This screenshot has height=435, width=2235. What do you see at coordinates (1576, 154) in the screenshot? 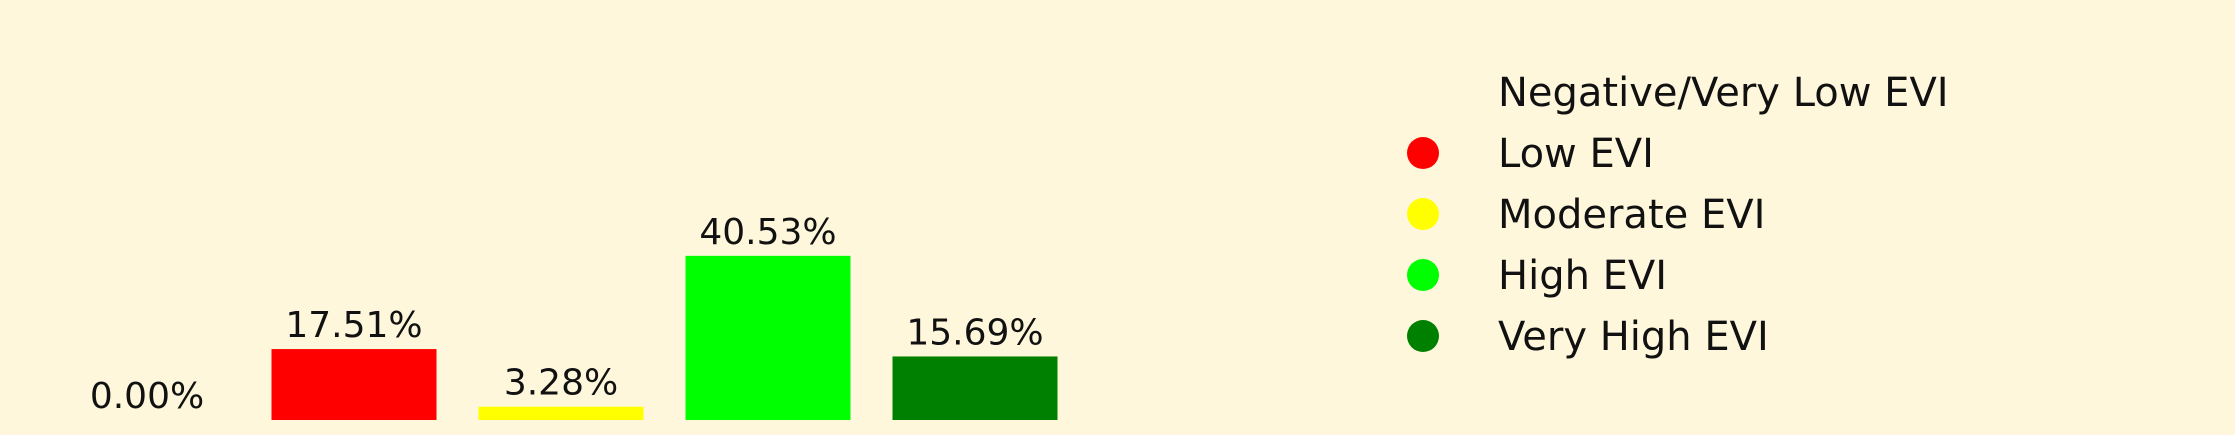
I see `legend-label-1: Low EVI` at bounding box center [1576, 154].